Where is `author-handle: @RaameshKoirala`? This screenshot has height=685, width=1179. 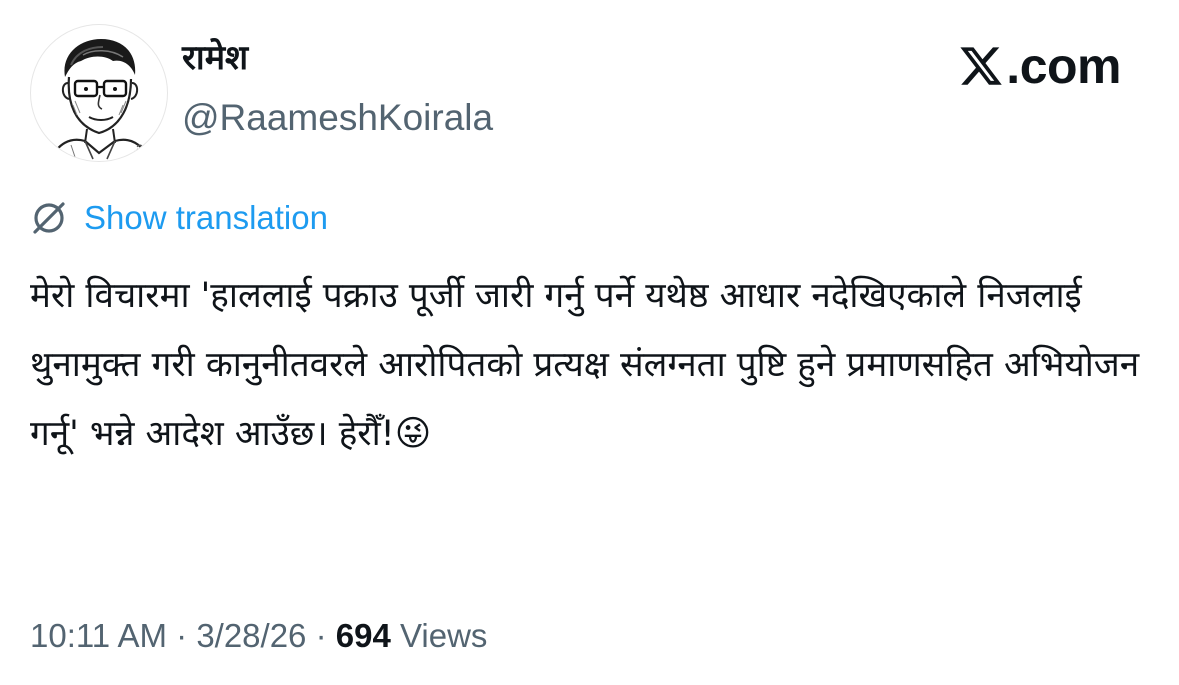
author-handle: @RaameshKoirala is located at coordinates (337, 118).